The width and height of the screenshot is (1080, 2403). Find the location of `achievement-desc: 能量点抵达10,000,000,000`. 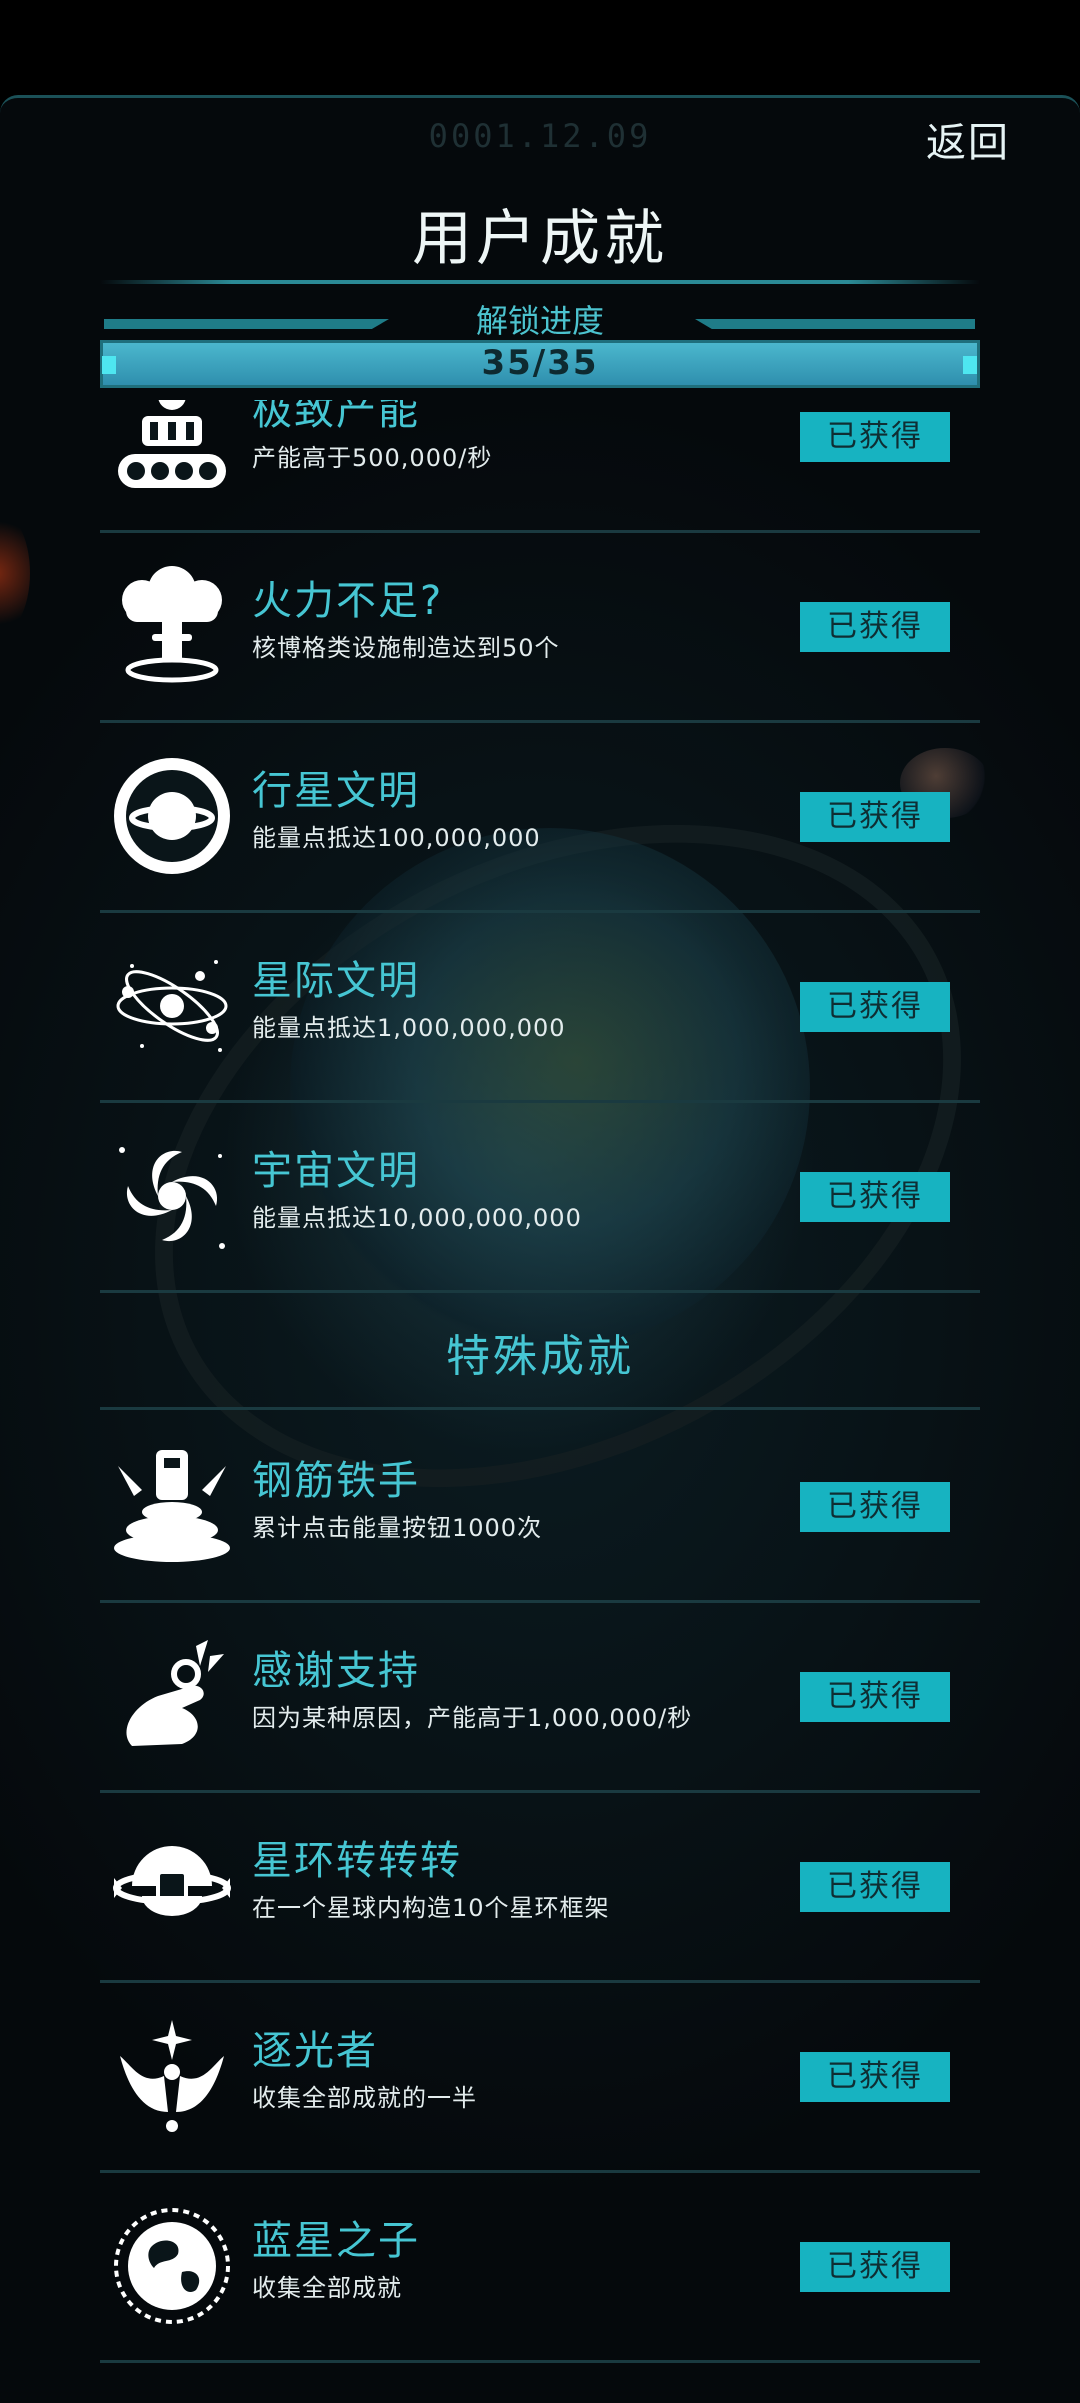

achievement-desc: 能量点抵达10,000,000,000 is located at coordinates (417, 1218).